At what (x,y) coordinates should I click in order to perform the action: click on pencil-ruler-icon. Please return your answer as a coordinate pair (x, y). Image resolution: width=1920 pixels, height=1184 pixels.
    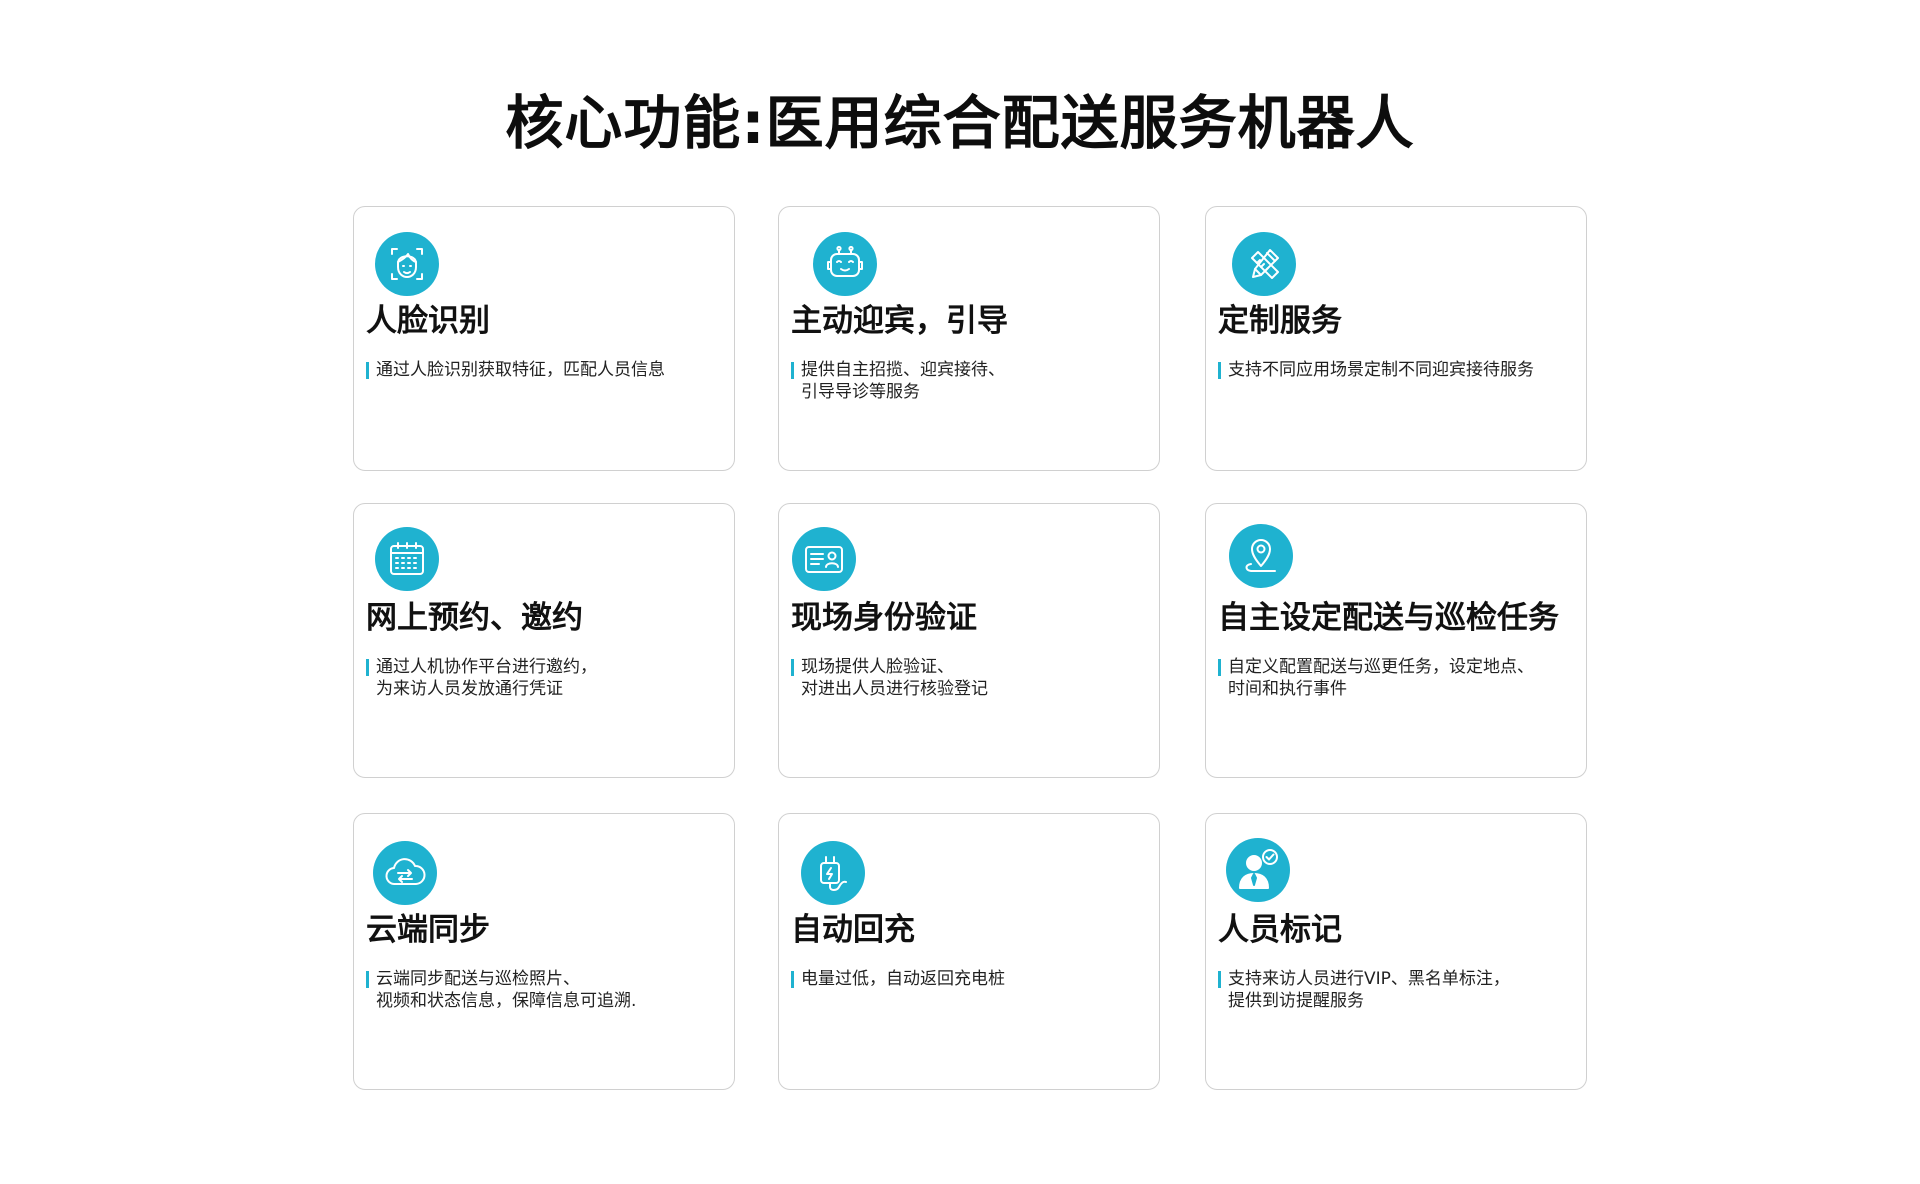
    Looking at the image, I should click on (1264, 264).